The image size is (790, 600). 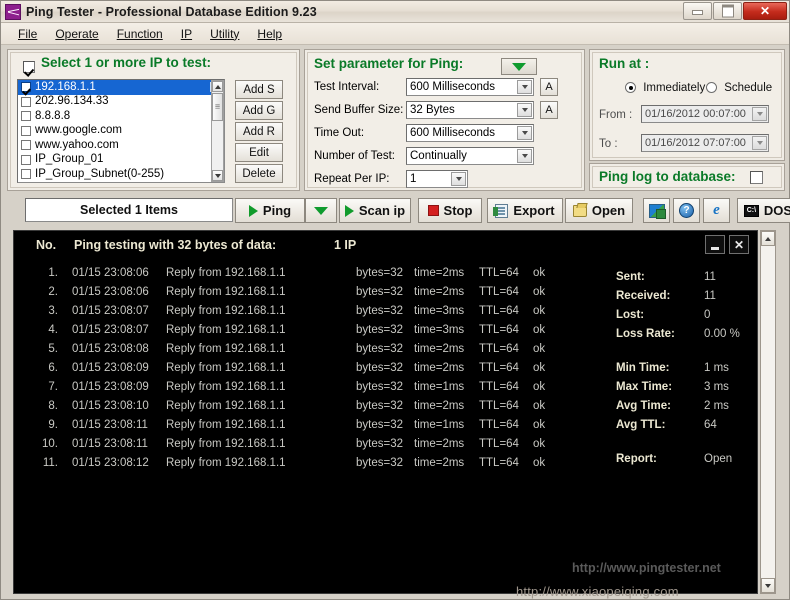 What do you see at coordinates (756, 177) in the screenshot?
I see `ping-log-checkbox` at bounding box center [756, 177].